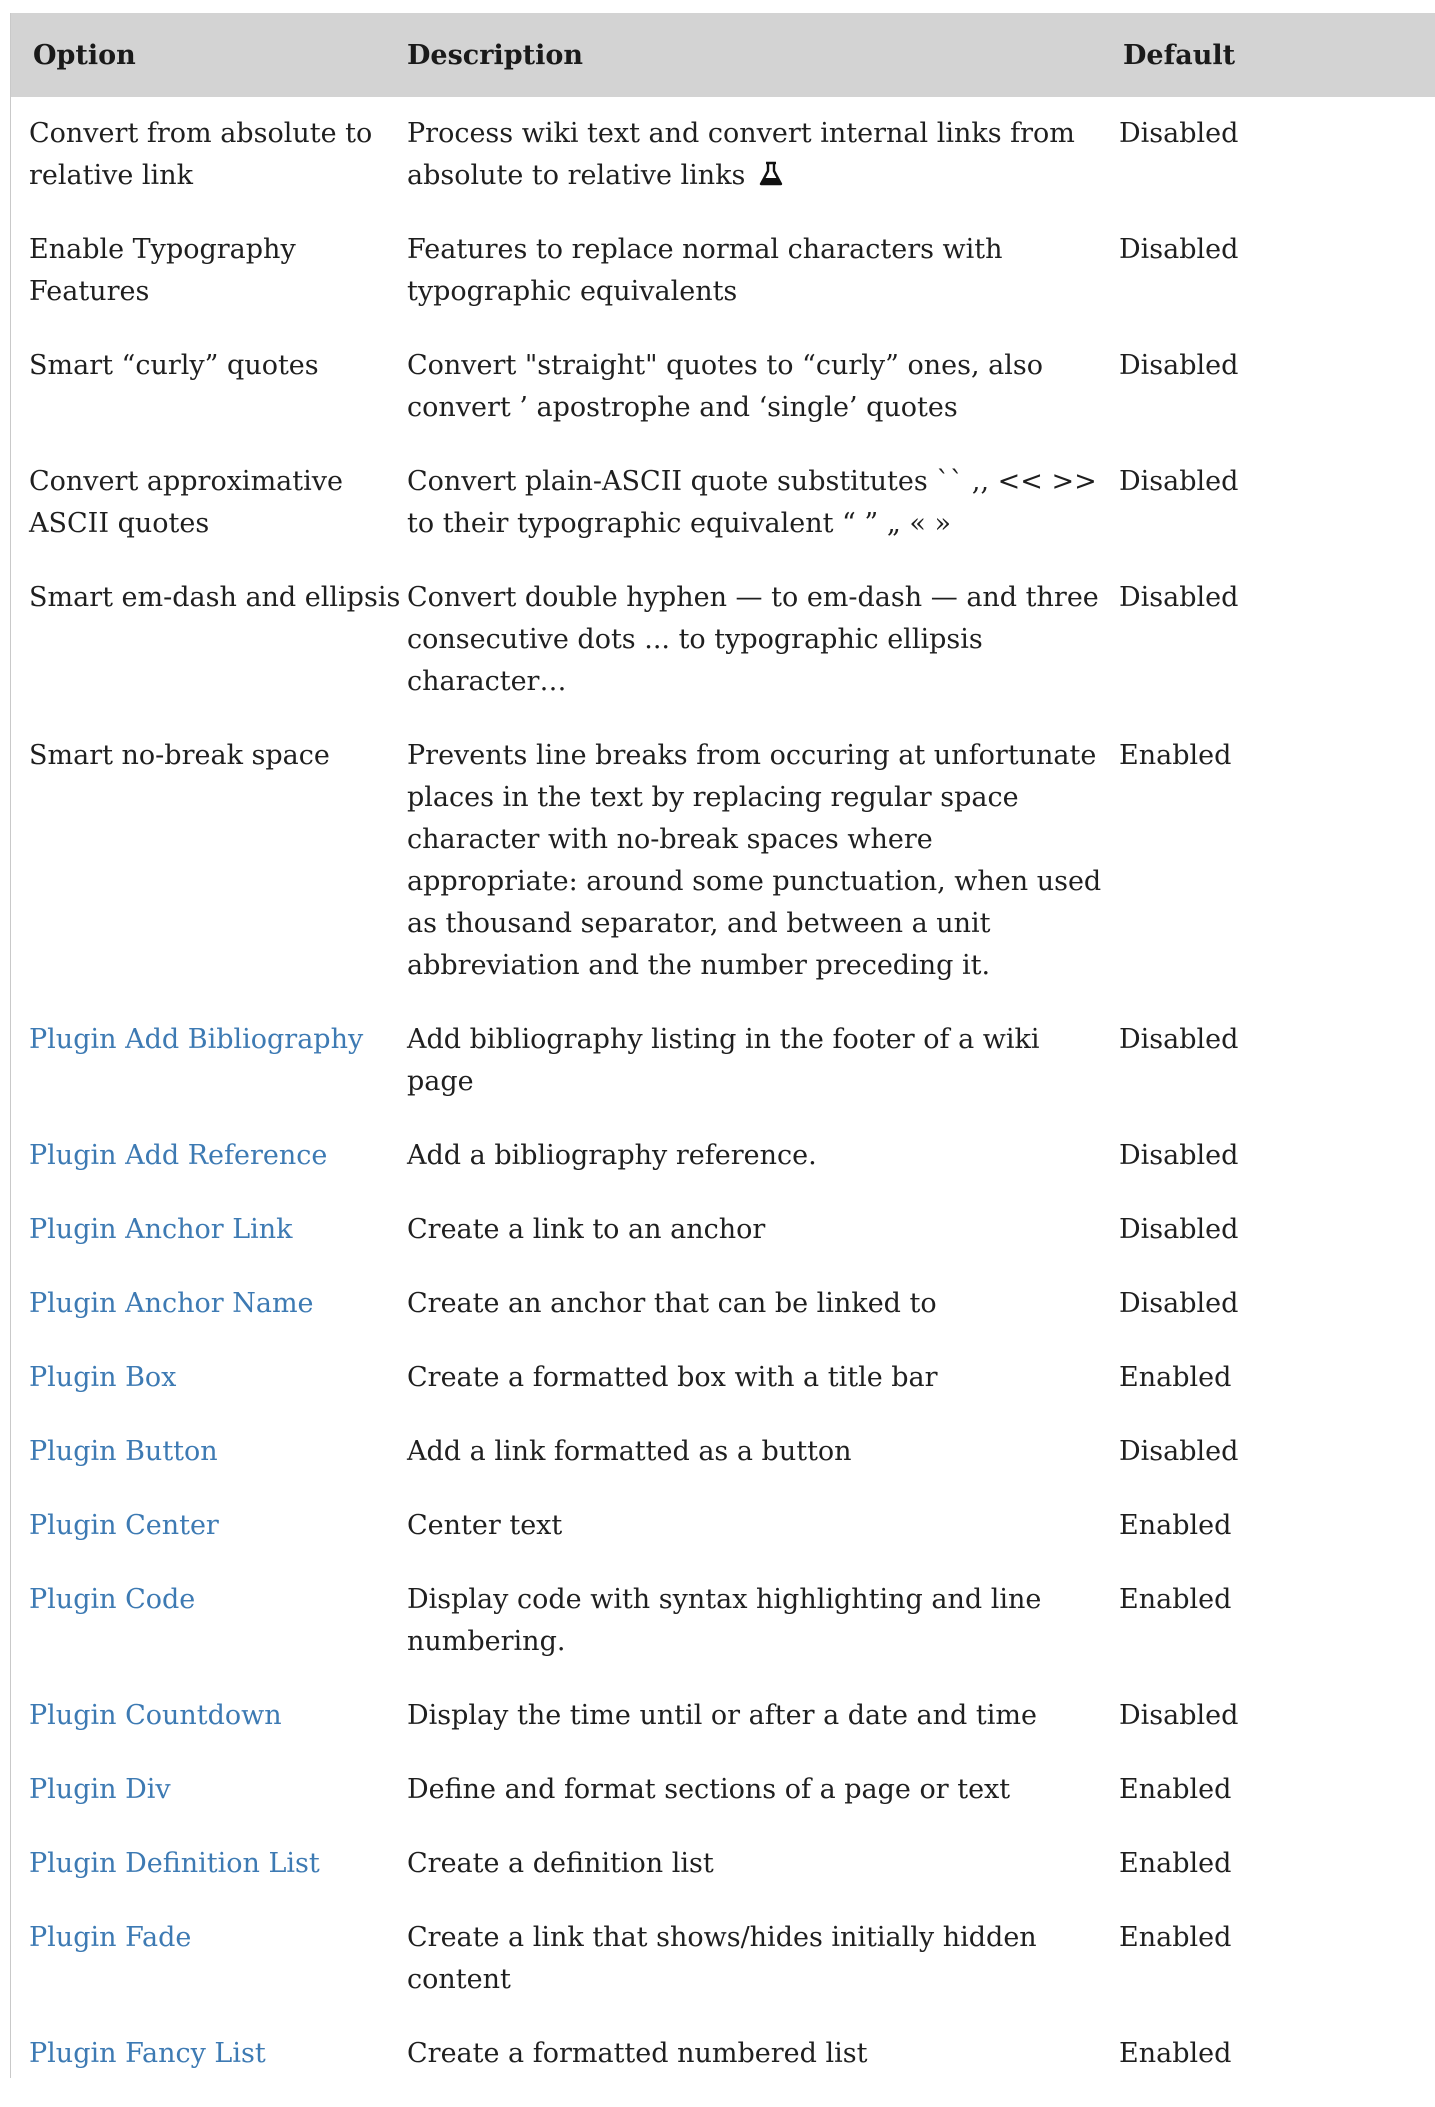  Describe the element at coordinates (201, 154) in the screenshot. I see `option-name: Convert from absolute to relative link` at that location.